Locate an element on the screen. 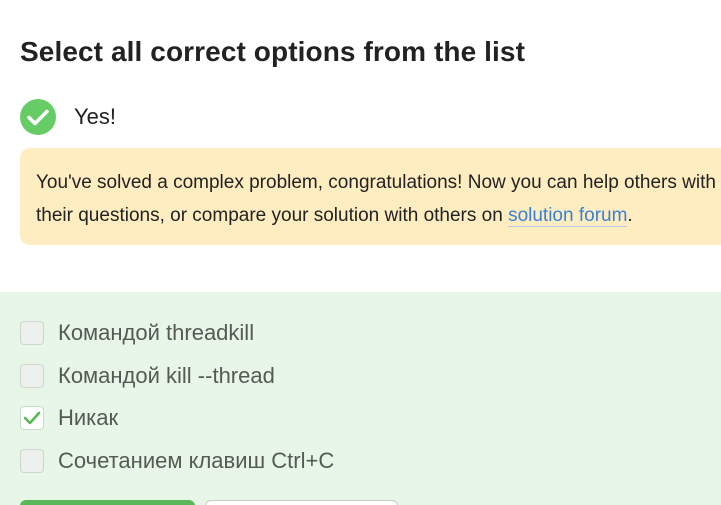  option-3-label: Никак is located at coordinates (88, 417).